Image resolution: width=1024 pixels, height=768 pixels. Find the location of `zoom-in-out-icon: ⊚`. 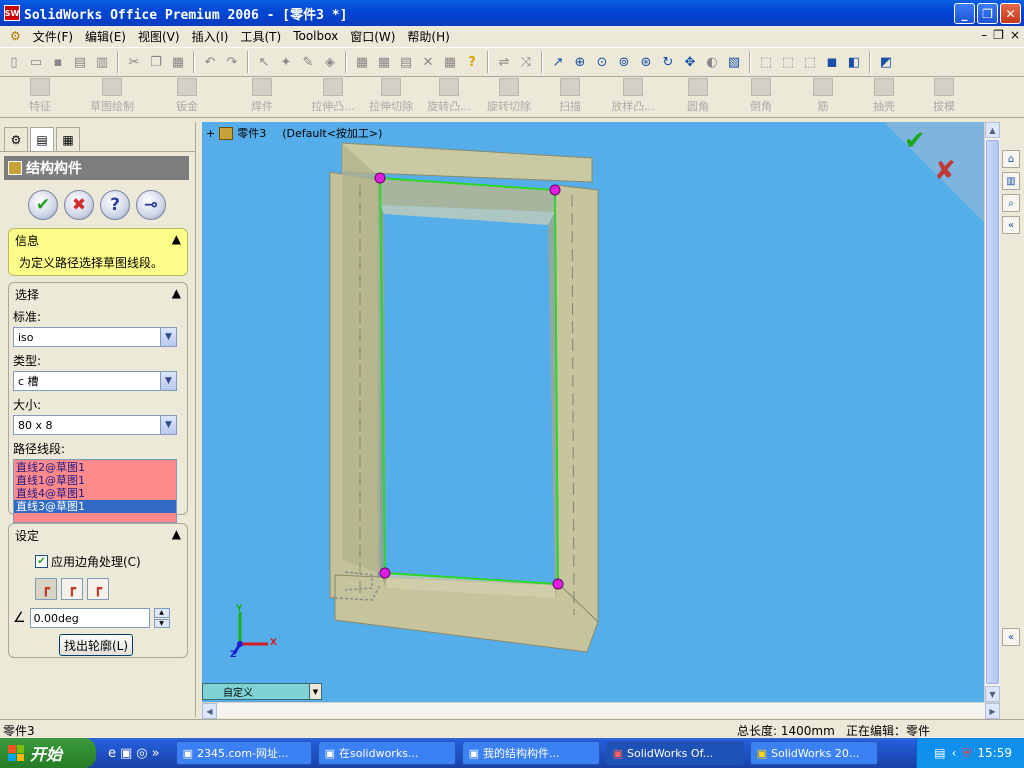

zoom-in-out-icon: ⊚ is located at coordinates (624, 62).